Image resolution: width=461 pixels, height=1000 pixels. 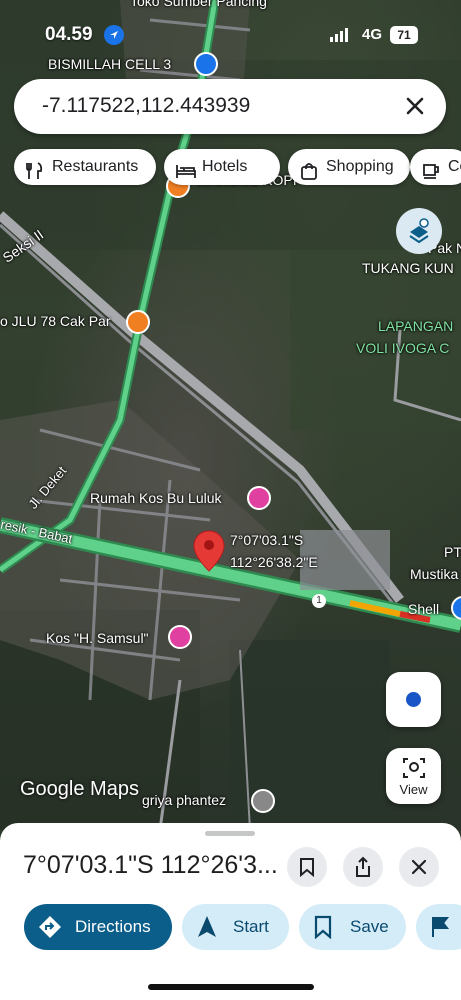 What do you see at coordinates (230, 833) in the screenshot?
I see `drag-handle` at bounding box center [230, 833].